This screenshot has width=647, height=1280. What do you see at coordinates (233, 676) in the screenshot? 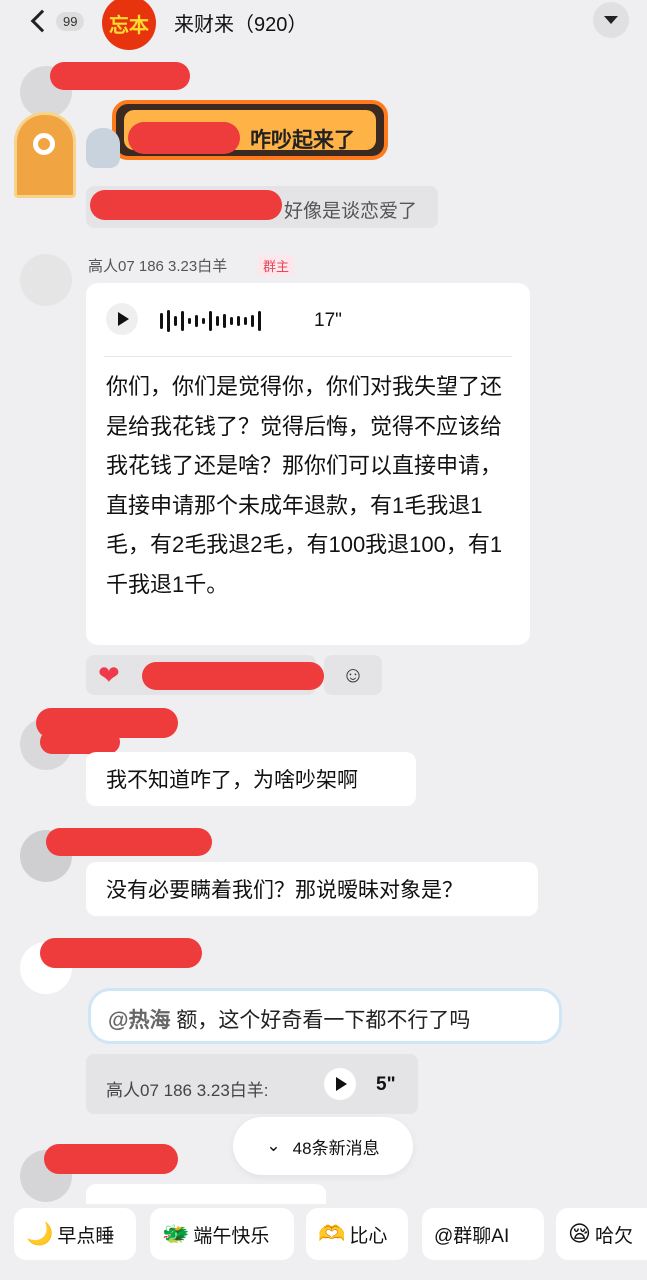
I see `redacted-reactors` at bounding box center [233, 676].